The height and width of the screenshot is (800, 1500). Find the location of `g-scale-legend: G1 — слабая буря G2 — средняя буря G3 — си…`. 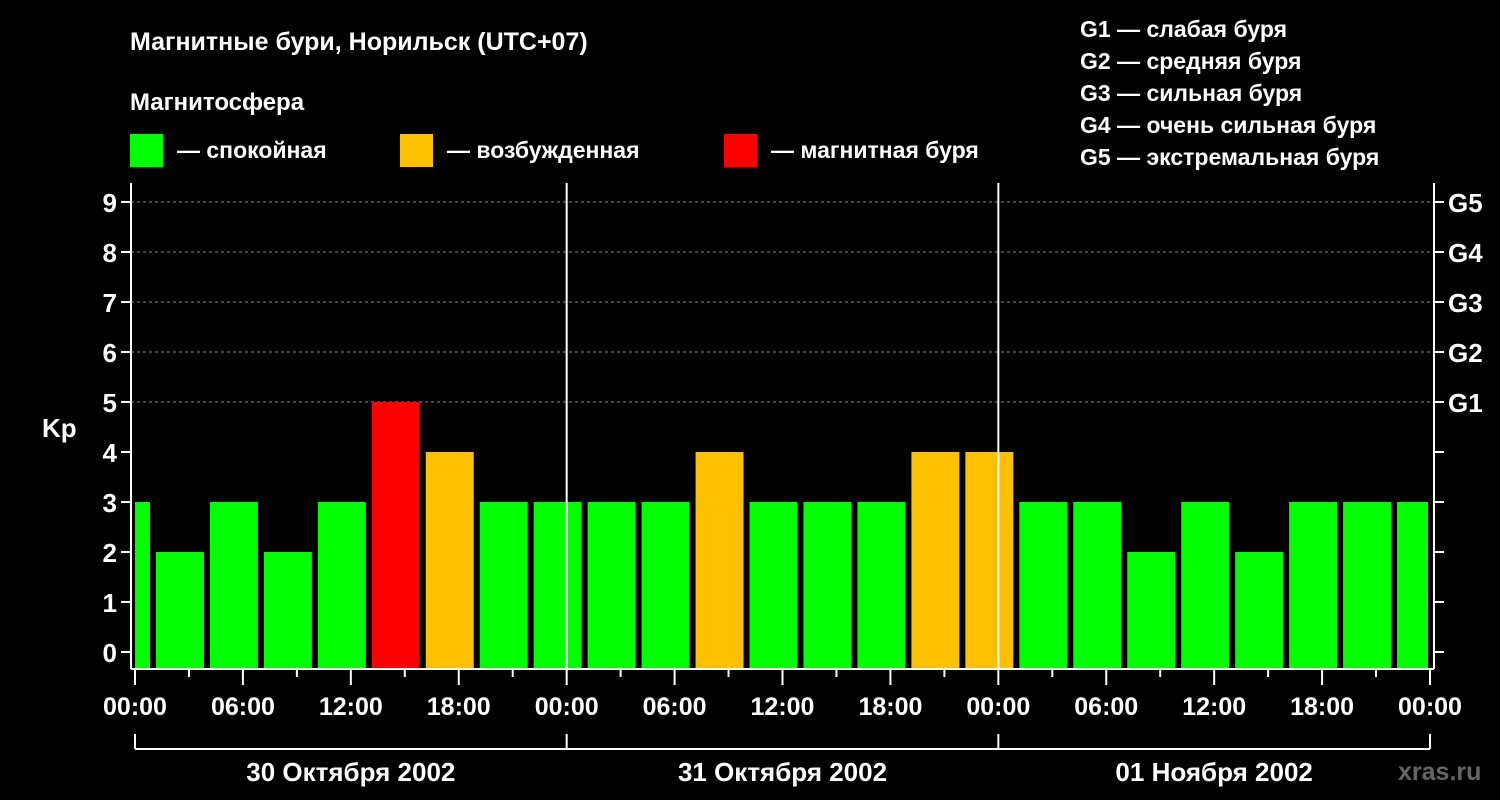

g-scale-legend: G1 — слабая буря G2 — средняя буря G3 — си… is located at coordinates (1229, 93).